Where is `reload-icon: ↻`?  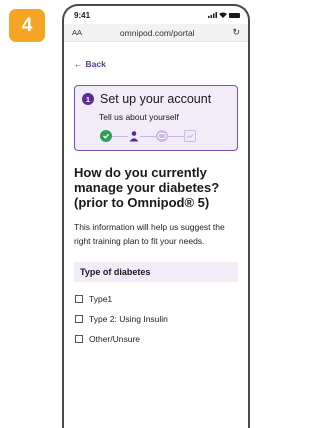 reload-icon: ↻ is located at coordinates (236, 32).